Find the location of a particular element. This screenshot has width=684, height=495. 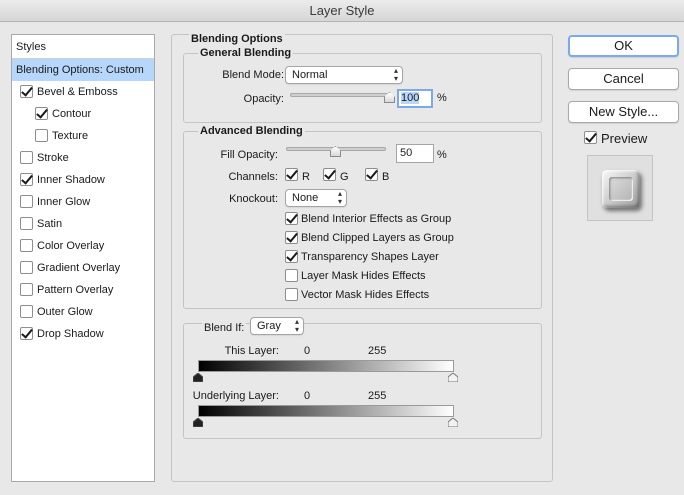

style-item-drop-shadow: Drop Shadow is located at coordinates (83, 334).